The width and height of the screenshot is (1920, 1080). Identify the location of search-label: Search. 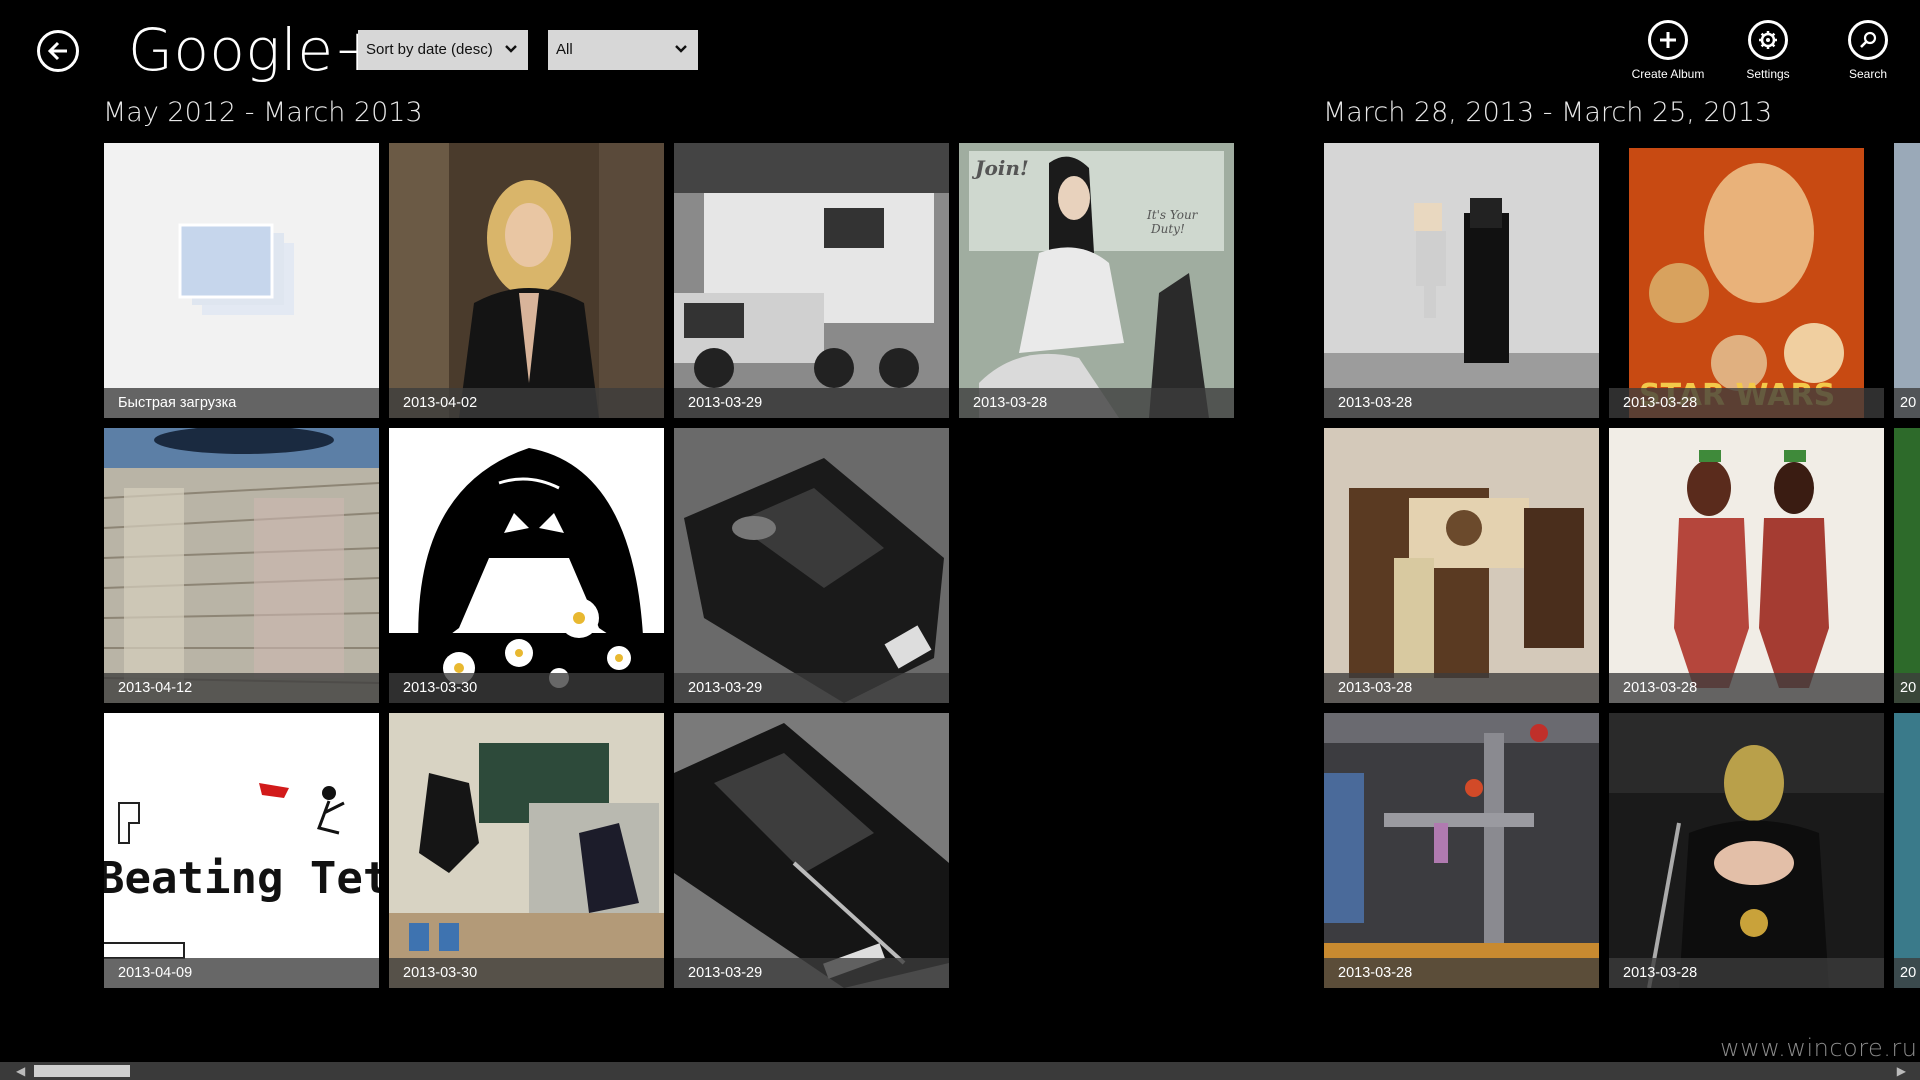
(1868, 74).